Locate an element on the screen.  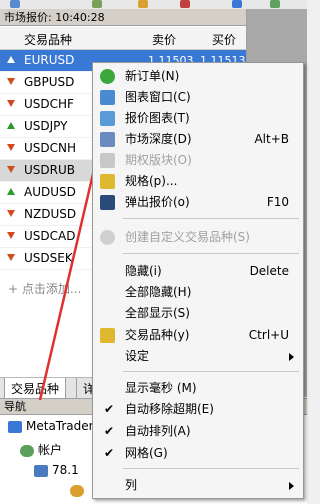
menu-item-shortcut: Delete is located at coordinates (269, 271).